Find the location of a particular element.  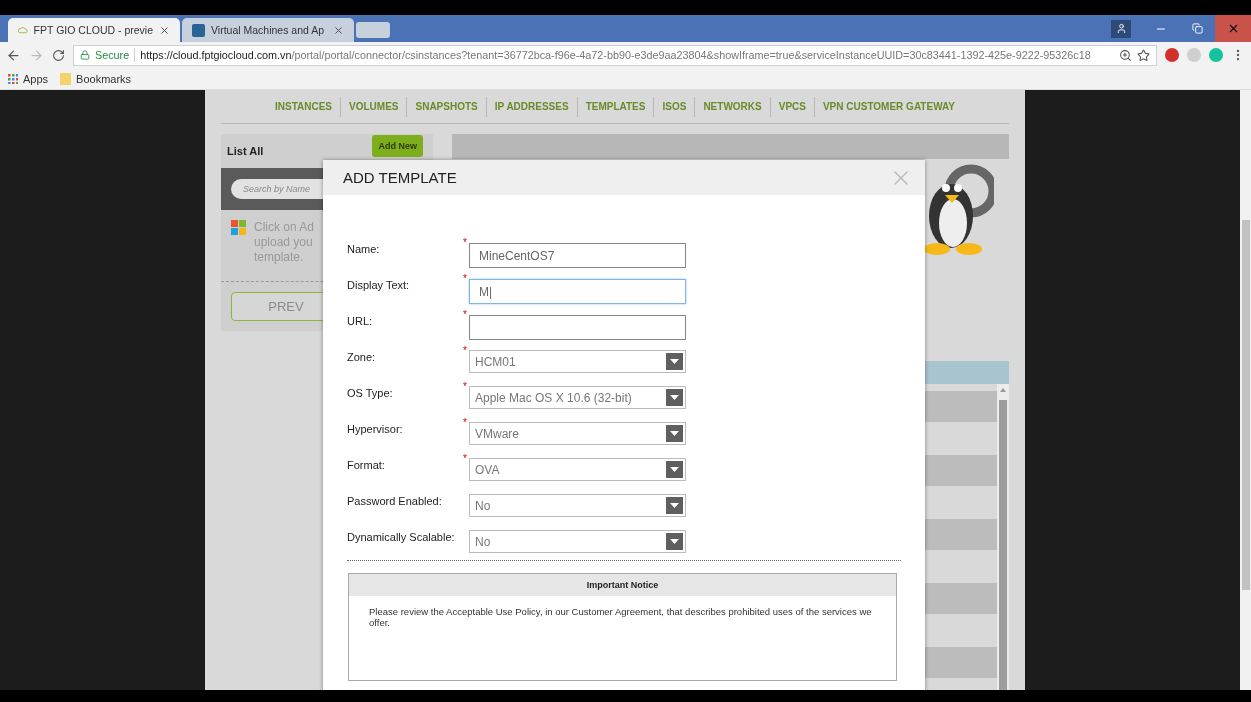

text-field: M| is located at coordinates (577, 291).